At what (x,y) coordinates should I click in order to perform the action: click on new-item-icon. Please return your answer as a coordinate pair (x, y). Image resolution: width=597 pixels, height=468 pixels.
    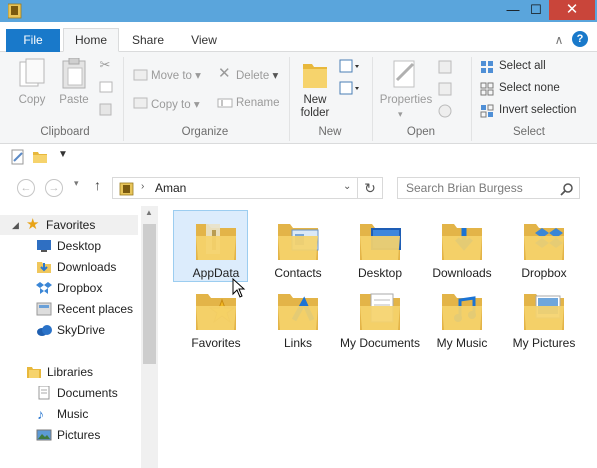
    Looking at the image, I should click on (350, 66).